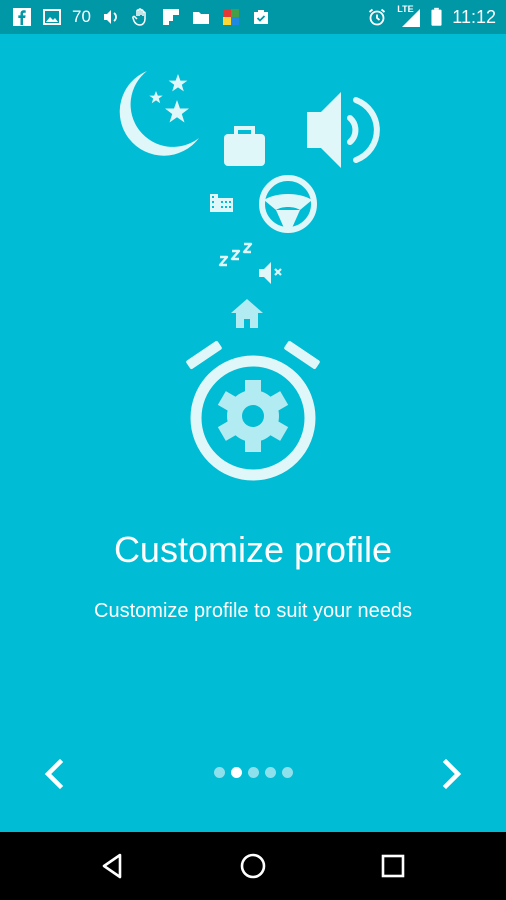 The width and height of the screenshot is (506, 900). What do you see at coordinates (253, 416) in the screenshot?
I see `gear-icon` at bounding box center [253, 416].